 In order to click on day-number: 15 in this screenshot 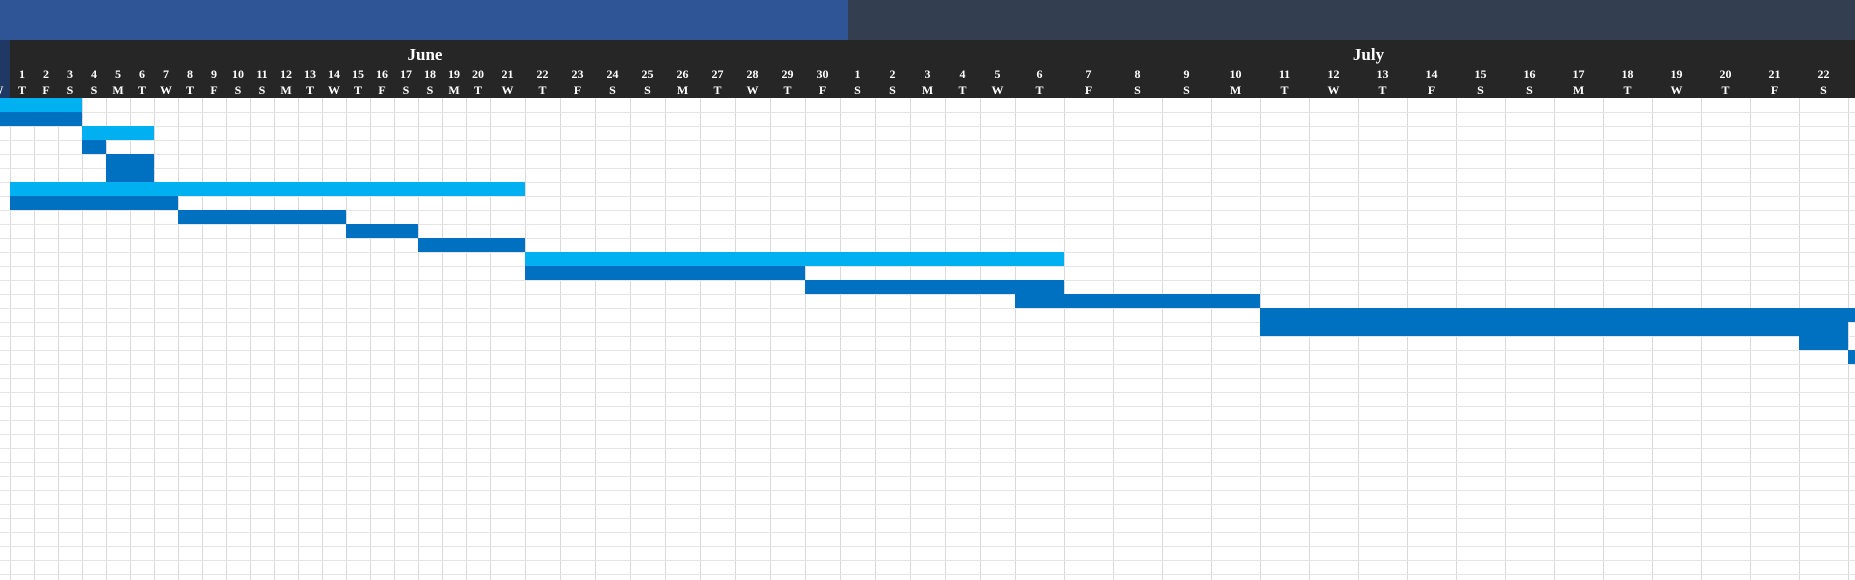, I will do `click(1480, 74)`.